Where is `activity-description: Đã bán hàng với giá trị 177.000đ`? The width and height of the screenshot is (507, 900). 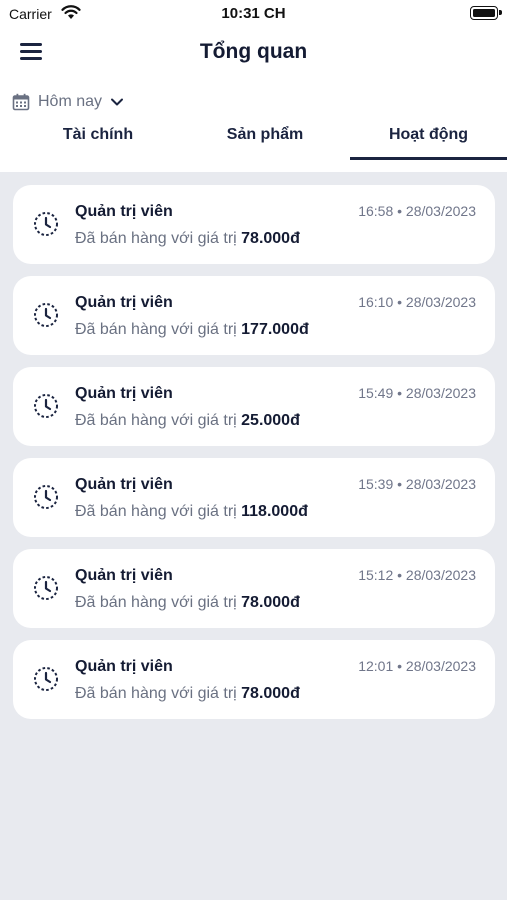
activity-description: Đã bán hàng với giá trị 177.000đ is located at coordinates (192, 330).